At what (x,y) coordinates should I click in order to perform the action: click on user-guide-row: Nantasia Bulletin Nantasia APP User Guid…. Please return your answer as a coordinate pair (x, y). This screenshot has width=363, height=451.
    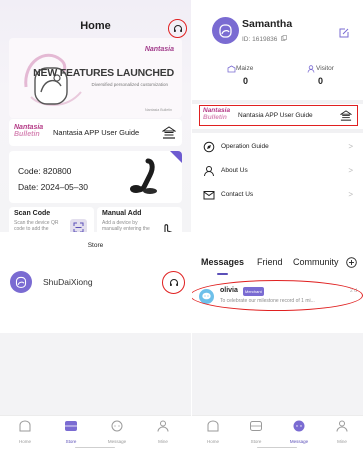
    Looking at the image, I should click on (278, 115).